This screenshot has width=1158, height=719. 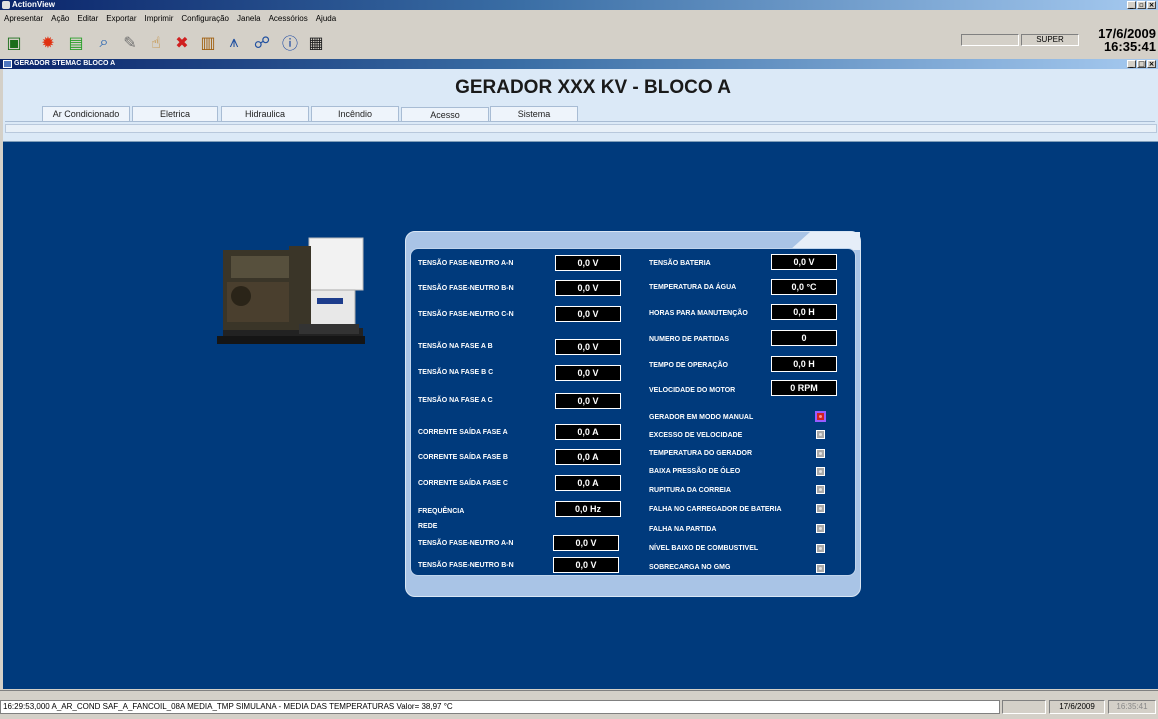 I want to click on value-horas-manutencao: 0,0 H, so click(x=804, y=312).